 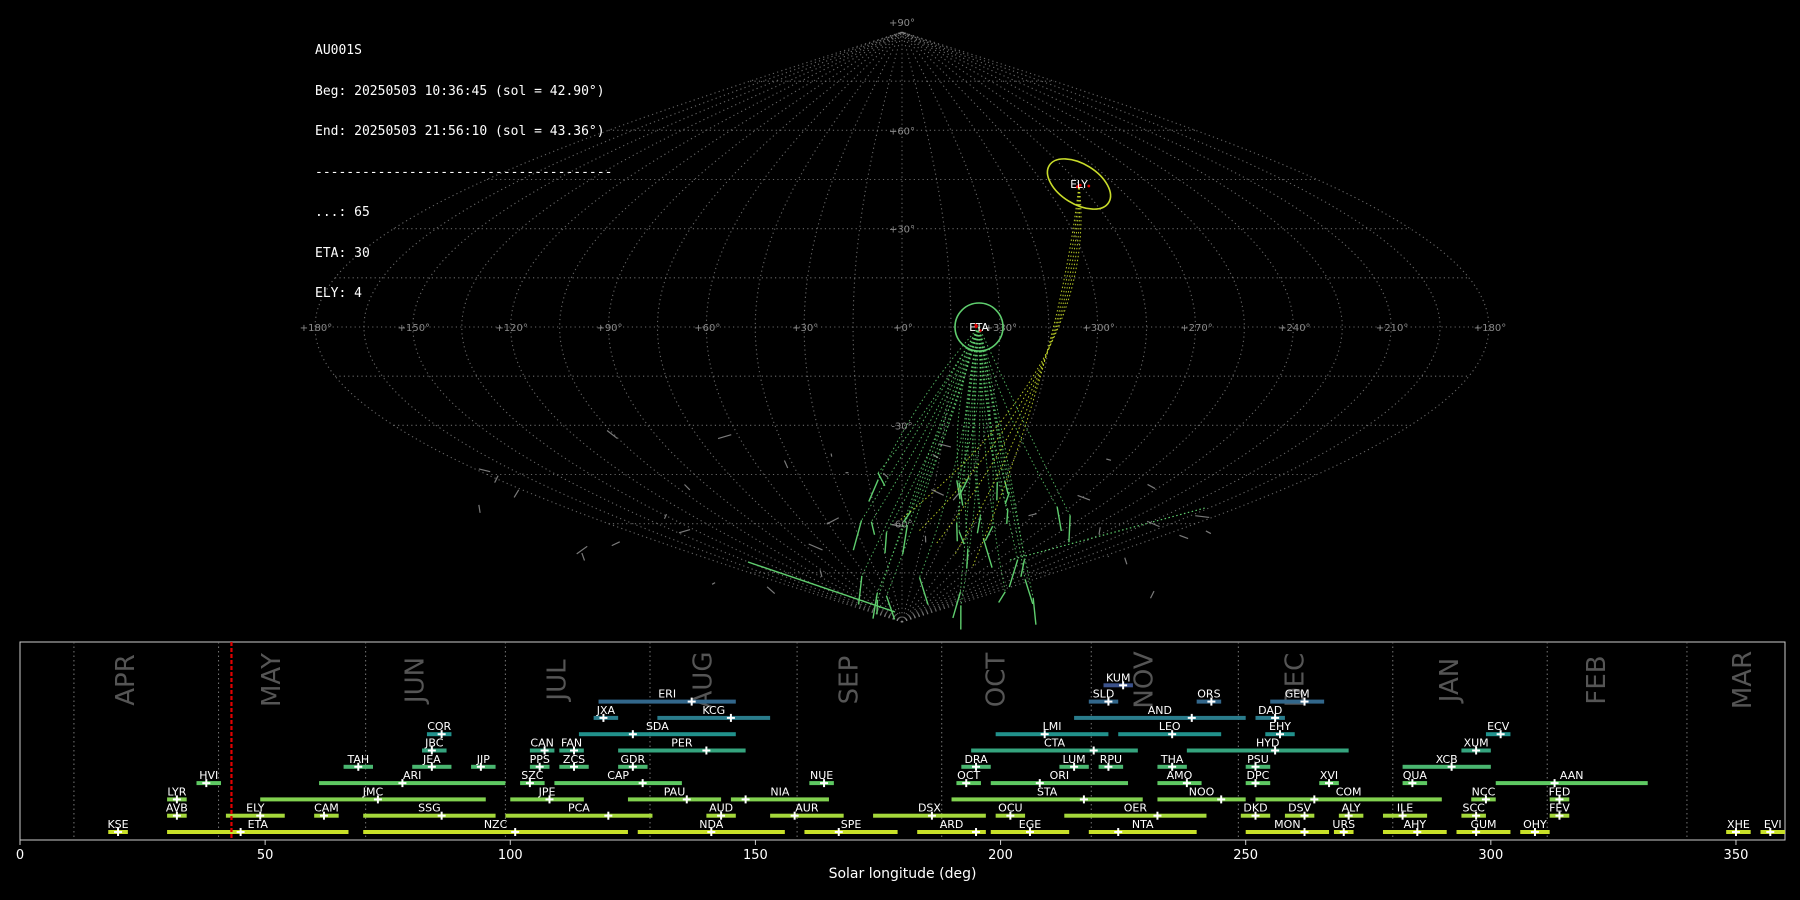 I want to click on shower-label: SCC, so click(x=1474, y=808).